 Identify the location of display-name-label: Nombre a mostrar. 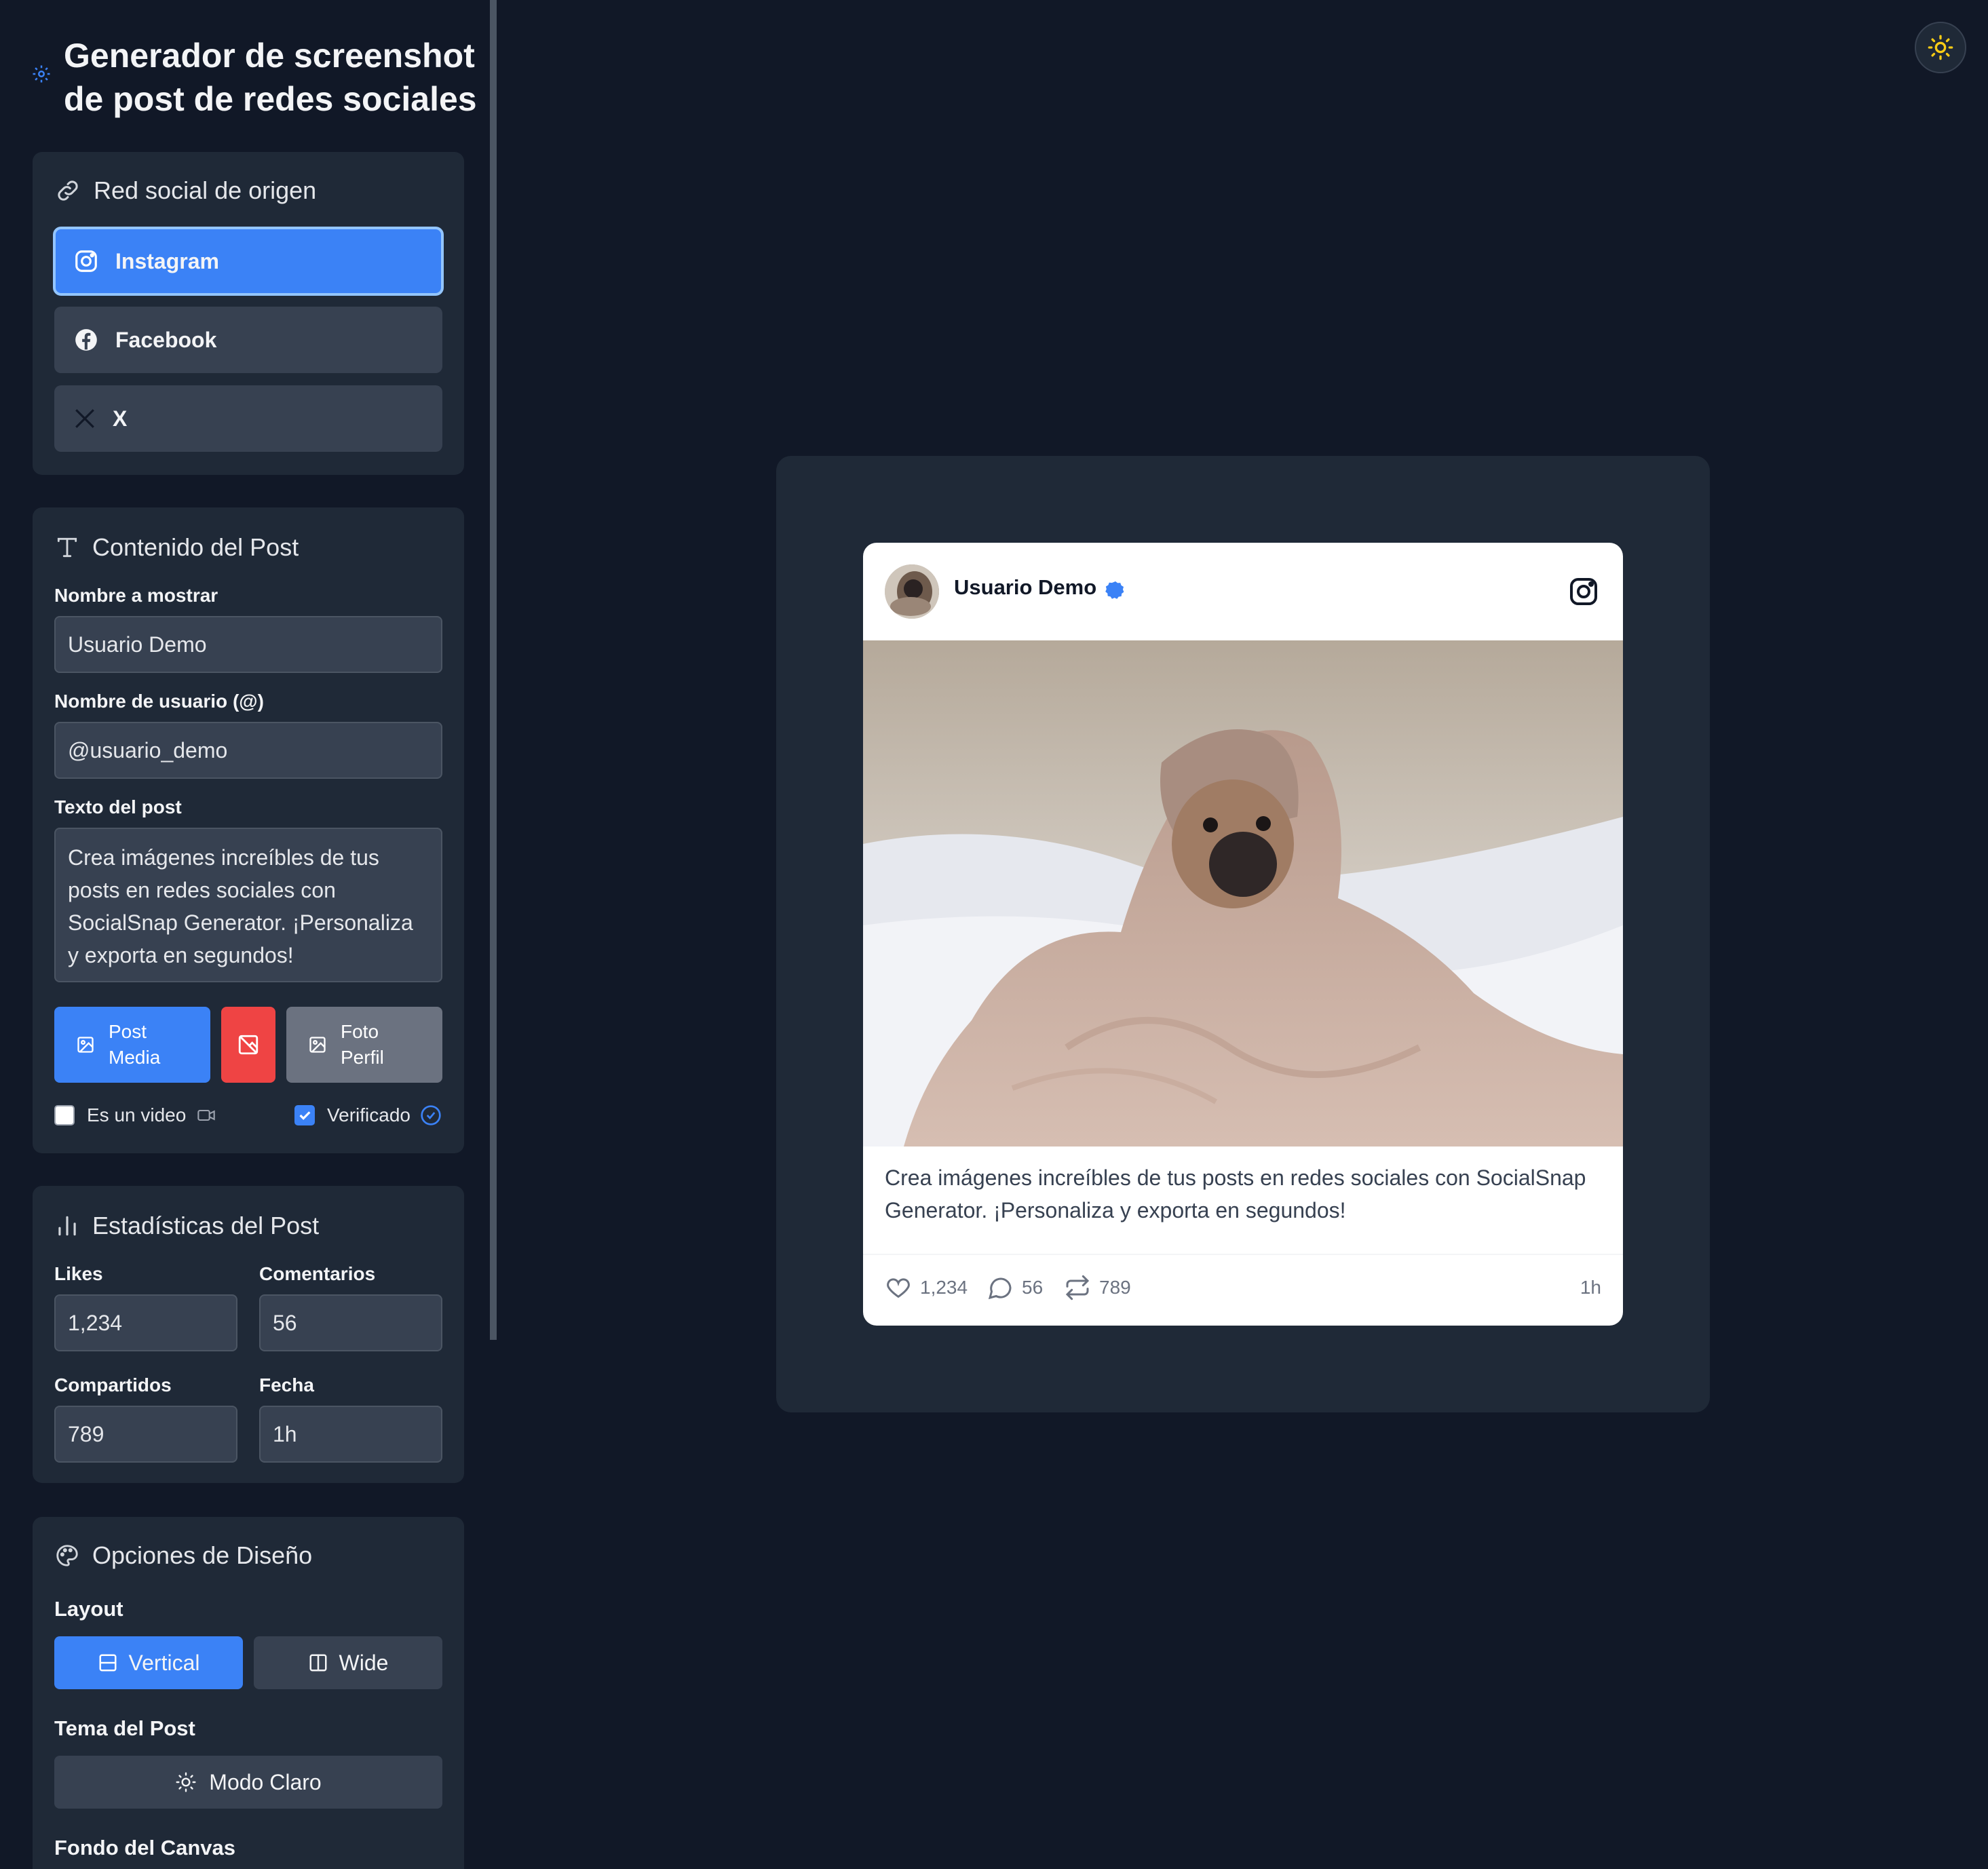
(136, 595).